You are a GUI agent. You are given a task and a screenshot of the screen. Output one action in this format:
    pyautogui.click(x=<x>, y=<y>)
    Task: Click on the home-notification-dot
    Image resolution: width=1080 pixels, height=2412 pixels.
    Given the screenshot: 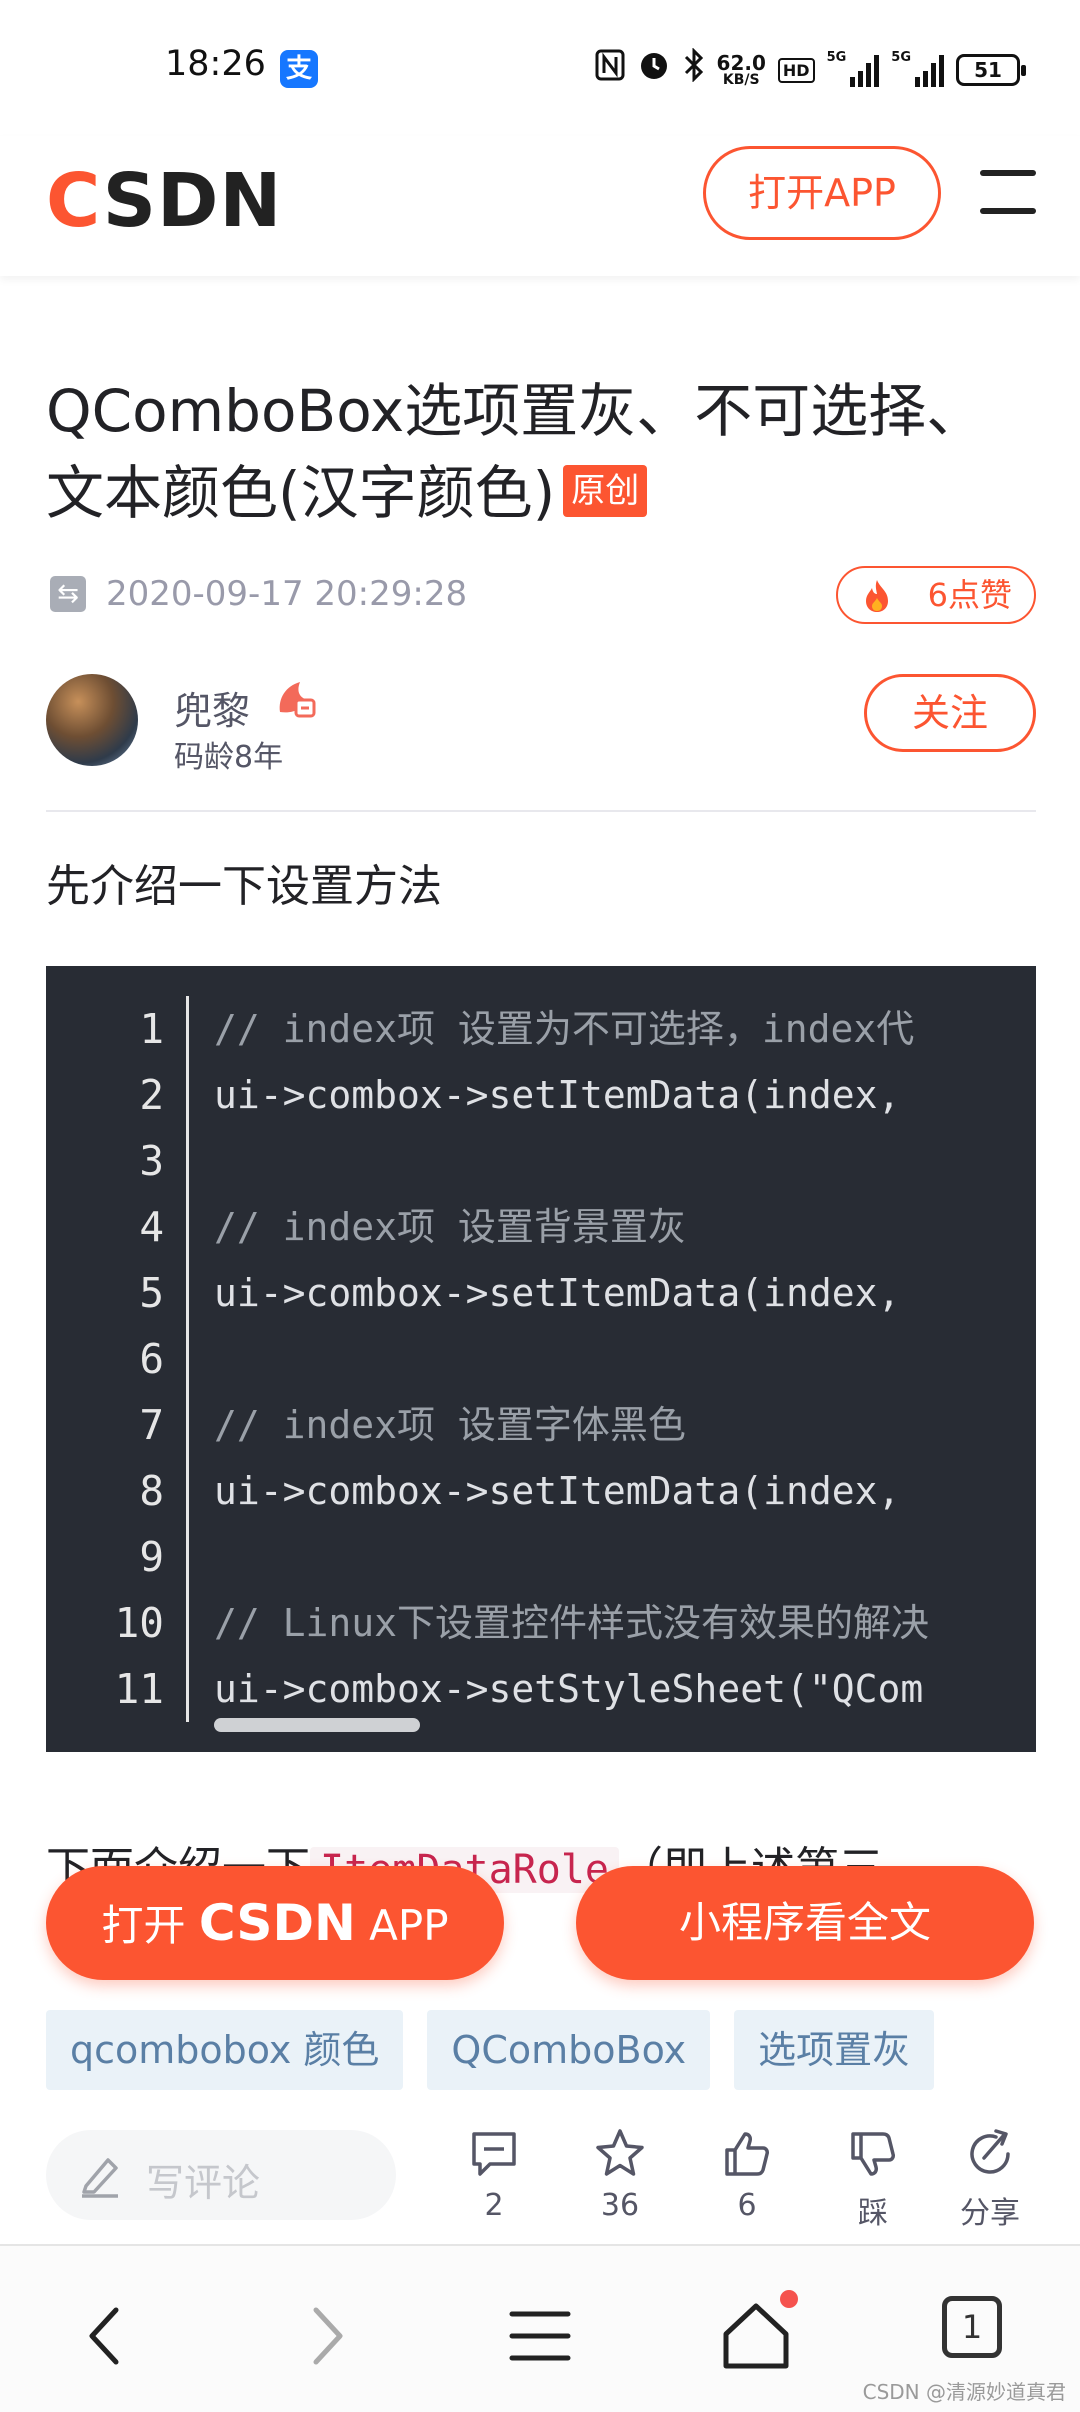 What is the action you would take?
    pyautogui.click(x=789, y=2299)
    